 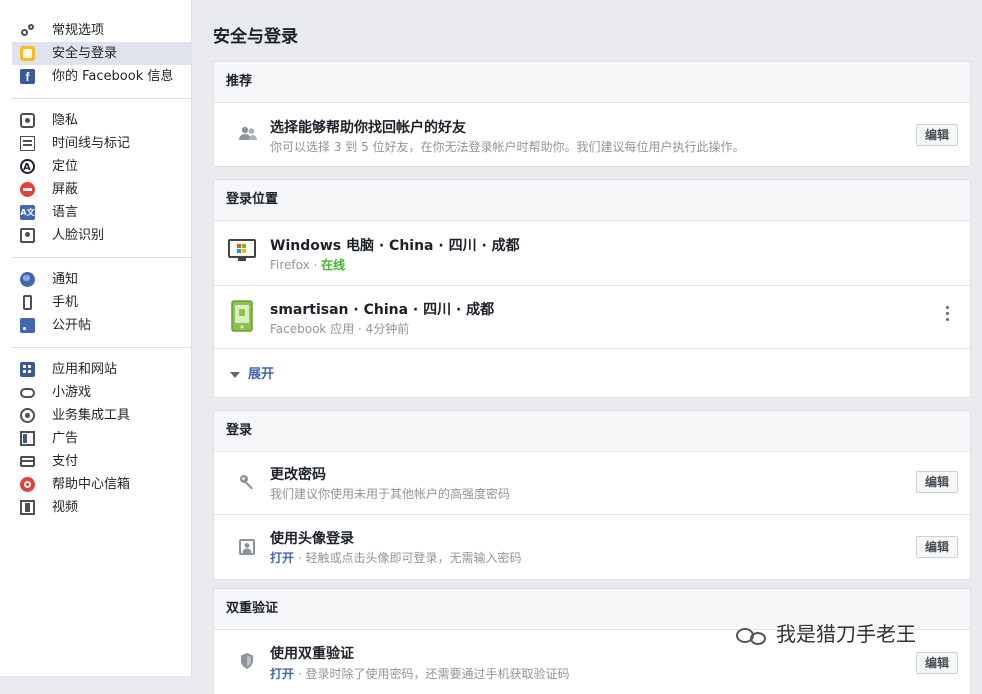 What do you see at coordinates (113, 76) in the screenshot?
I see `sidebar-item-label: 你的 Facebook 信息` at bounding box center [113, 76].